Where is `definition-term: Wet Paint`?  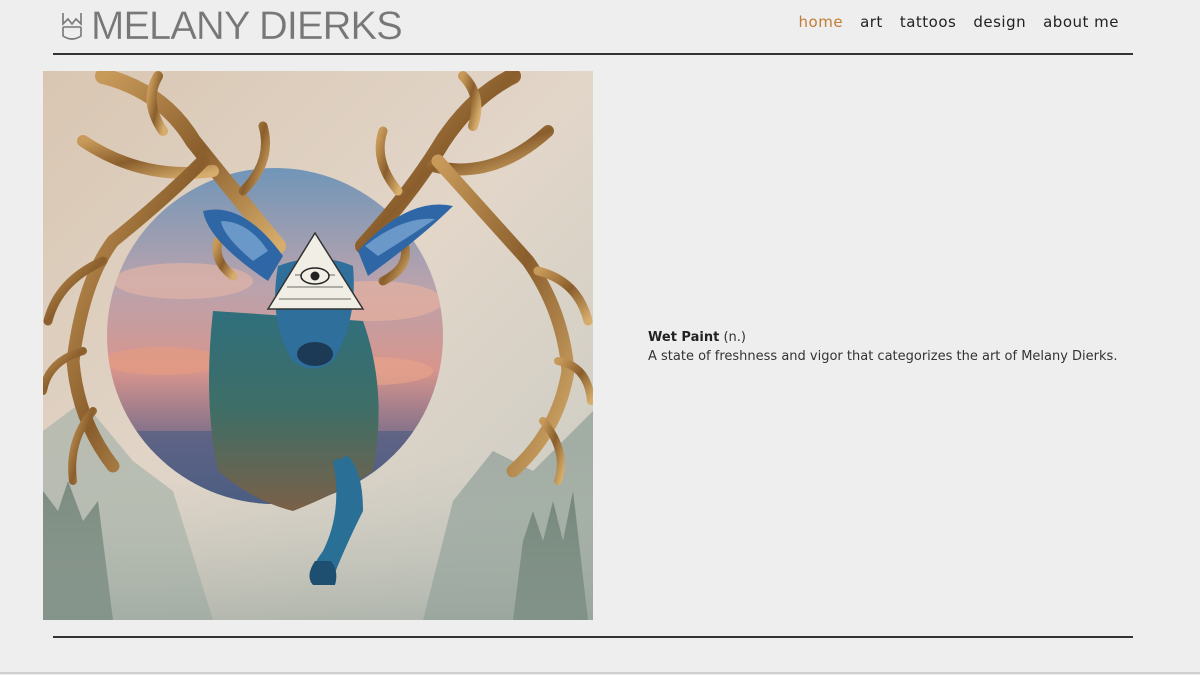 definition-term: Wet Paint is located at coordinates (684, 337).